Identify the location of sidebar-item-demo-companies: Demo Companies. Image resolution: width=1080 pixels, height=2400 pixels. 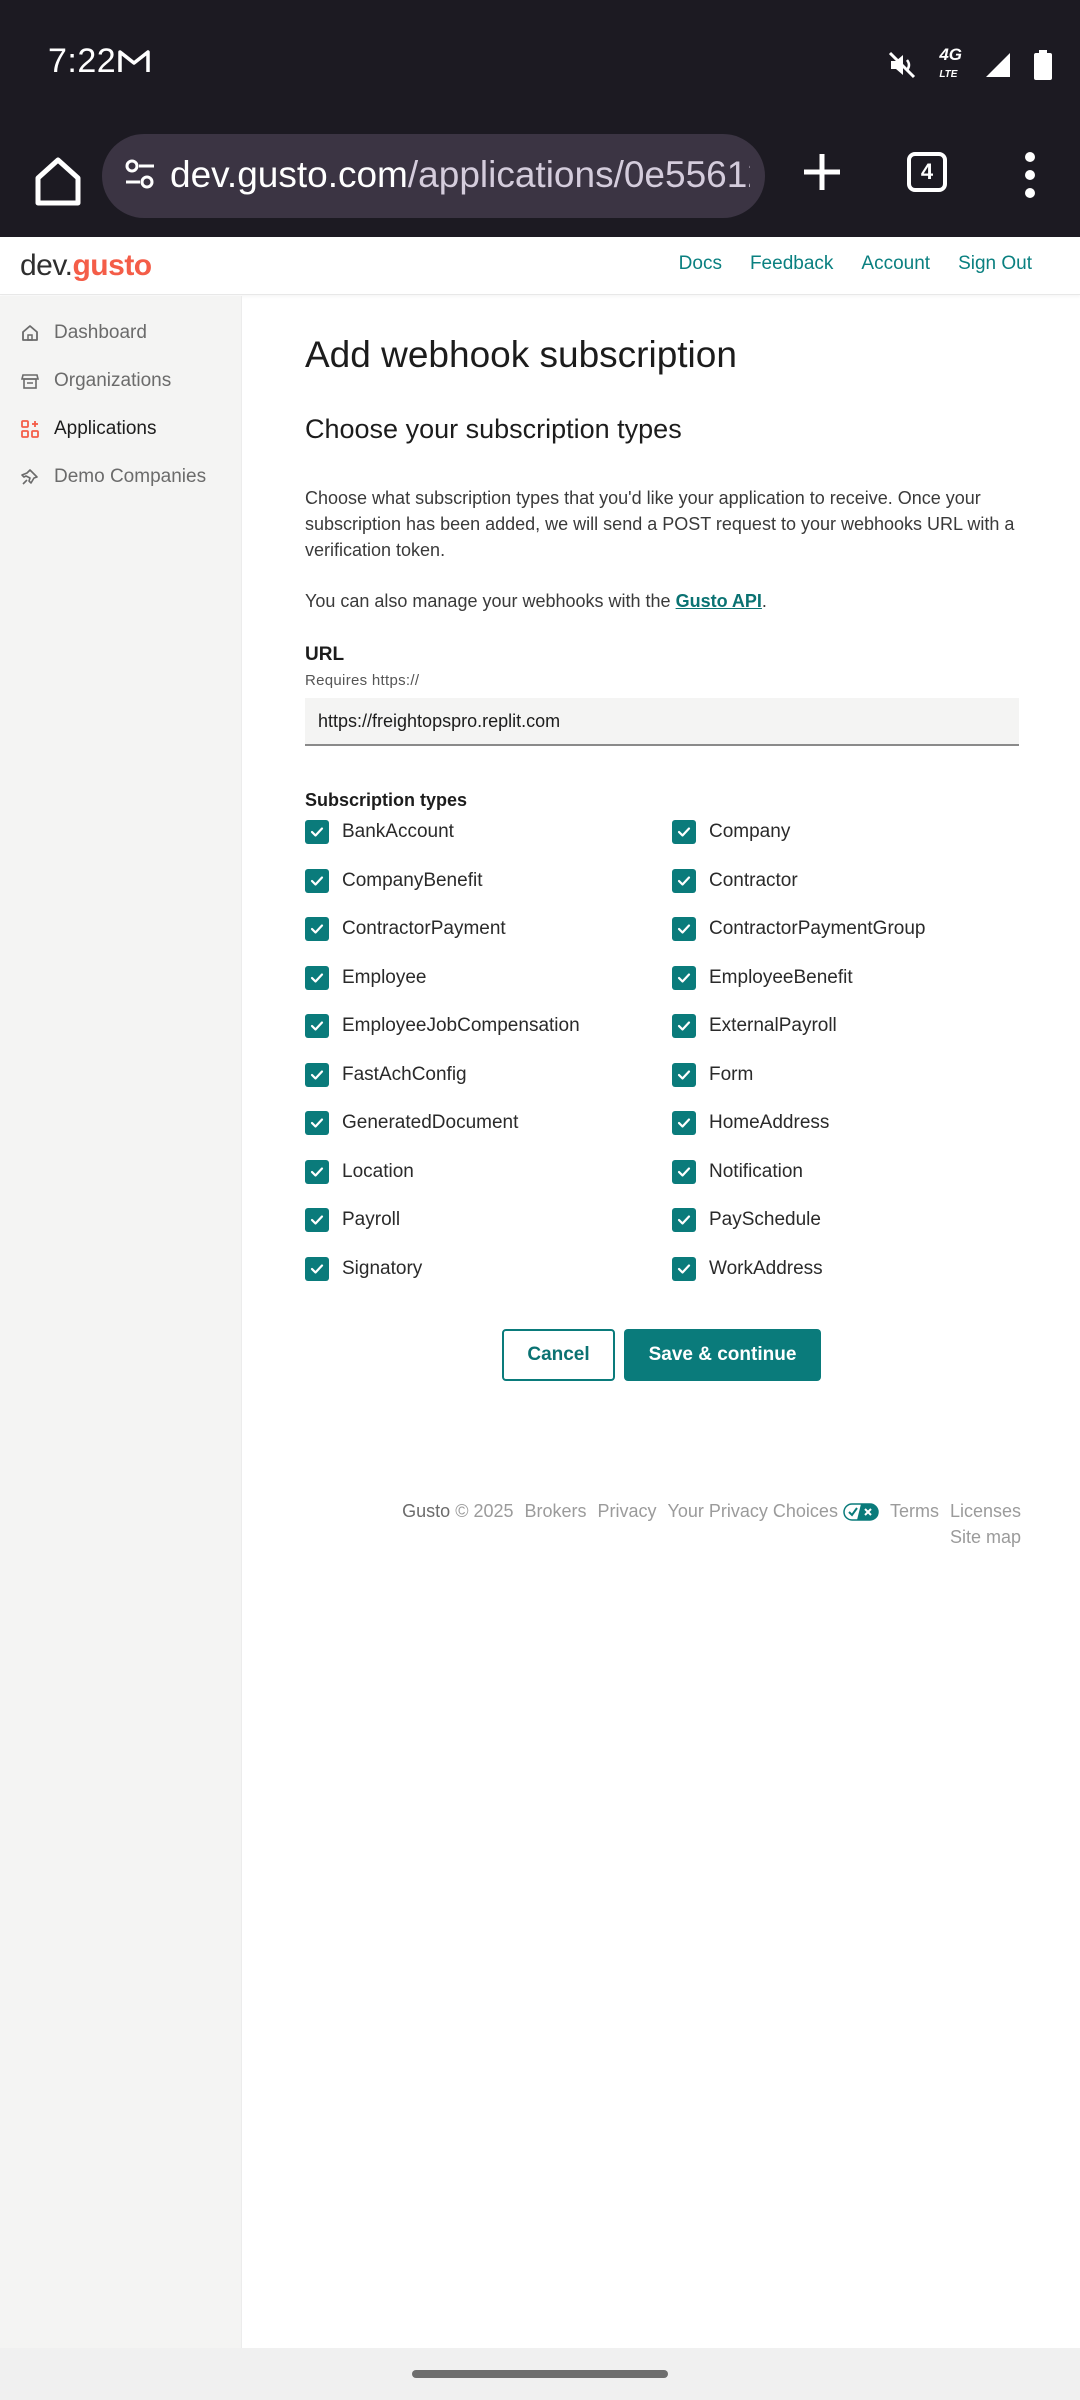
(113, 477).